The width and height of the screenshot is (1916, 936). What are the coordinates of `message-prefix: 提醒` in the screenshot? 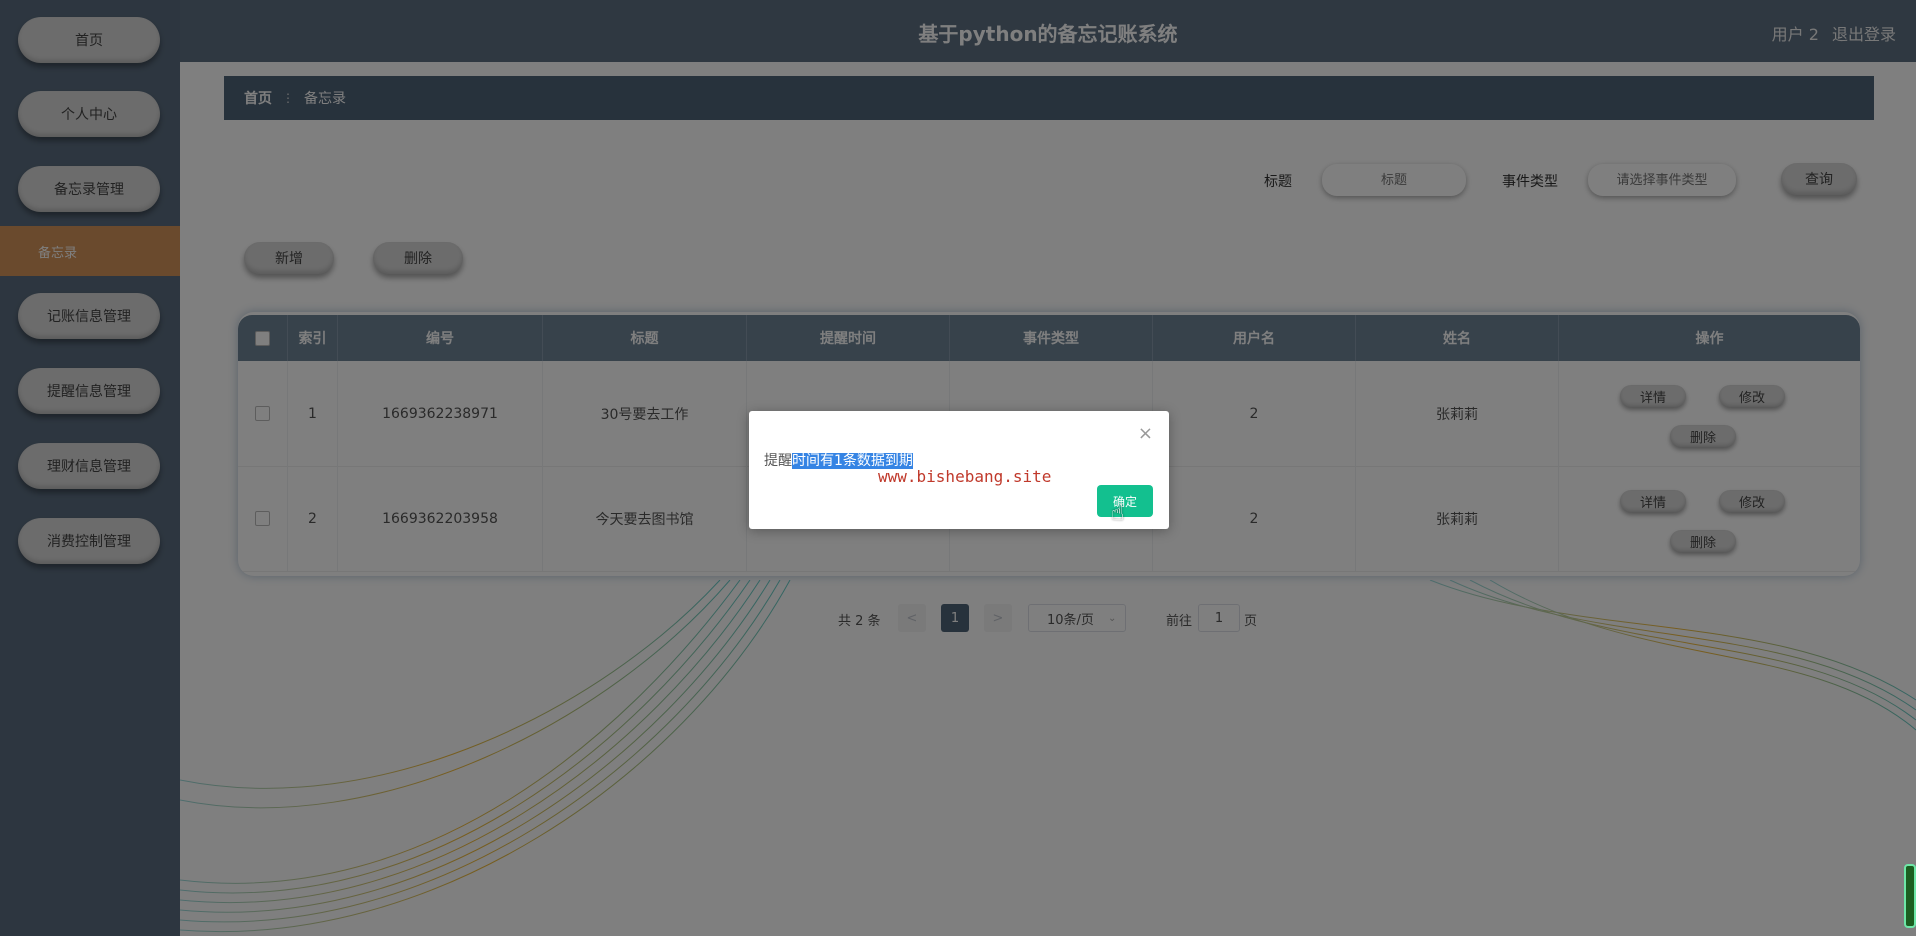 It's located at (778, 461).